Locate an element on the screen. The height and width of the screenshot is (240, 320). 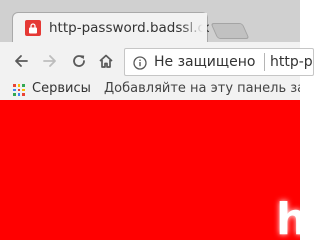
home-icon is located at coordinates (106, 61).